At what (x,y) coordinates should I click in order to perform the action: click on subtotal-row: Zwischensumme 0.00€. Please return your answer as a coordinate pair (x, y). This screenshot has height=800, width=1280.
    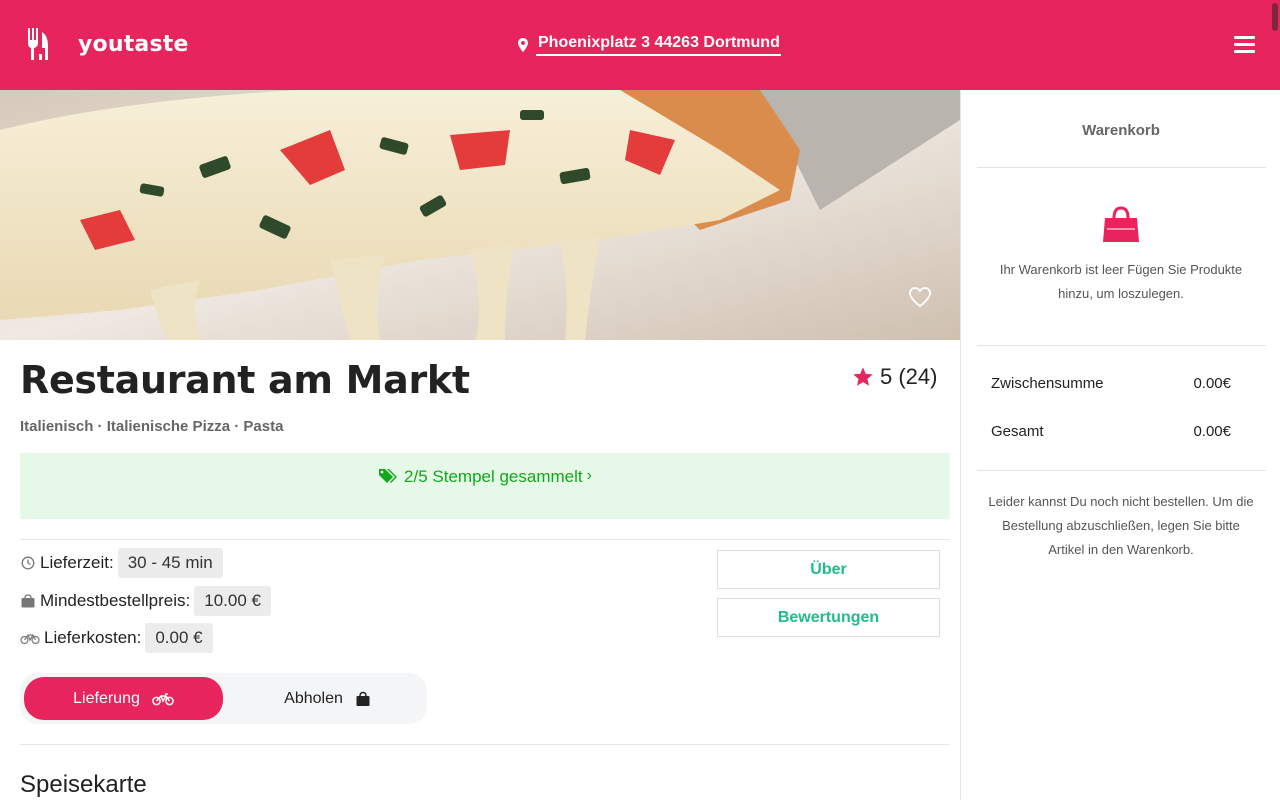
    Looking at the image, I should click on (1111, 383).